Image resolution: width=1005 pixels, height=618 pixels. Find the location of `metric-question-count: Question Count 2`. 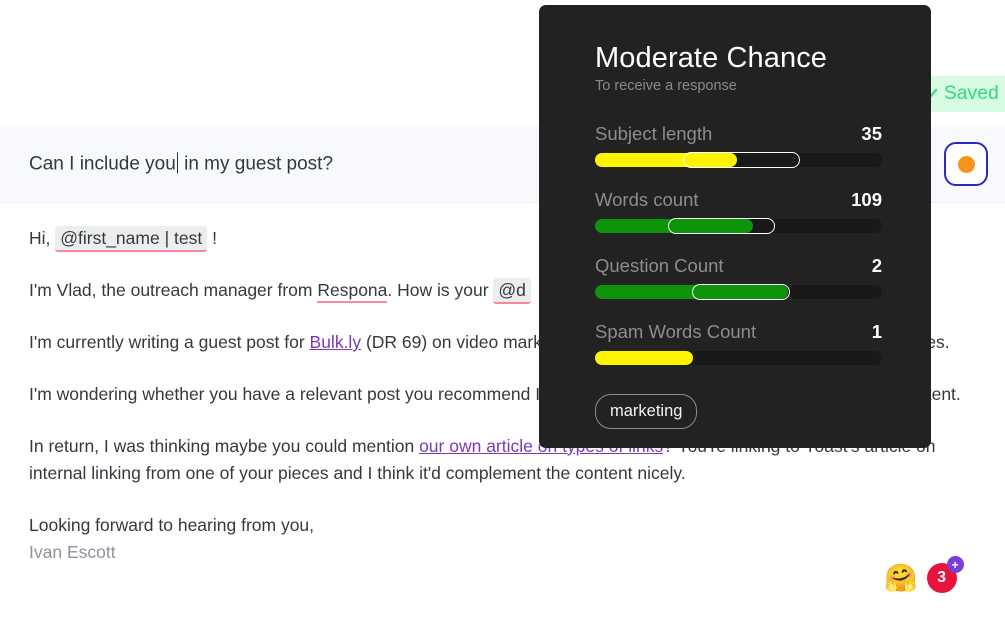

metric-question-count: Question Count 2 is located at coordinates (738, 277).